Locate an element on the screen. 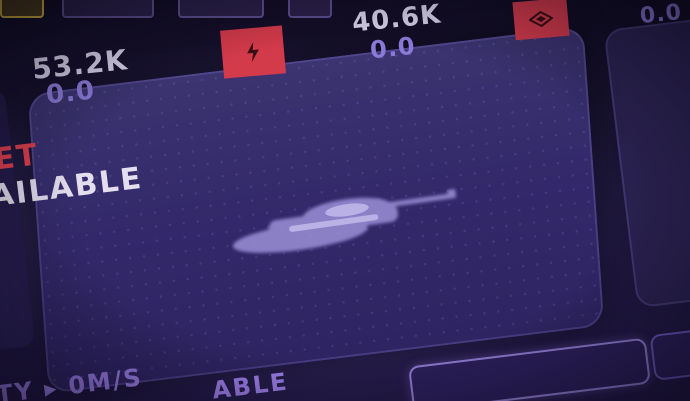 Image resolution: width=690 pixels, height=401 pixels. lightning-badge is located at coordinates (253, 52).